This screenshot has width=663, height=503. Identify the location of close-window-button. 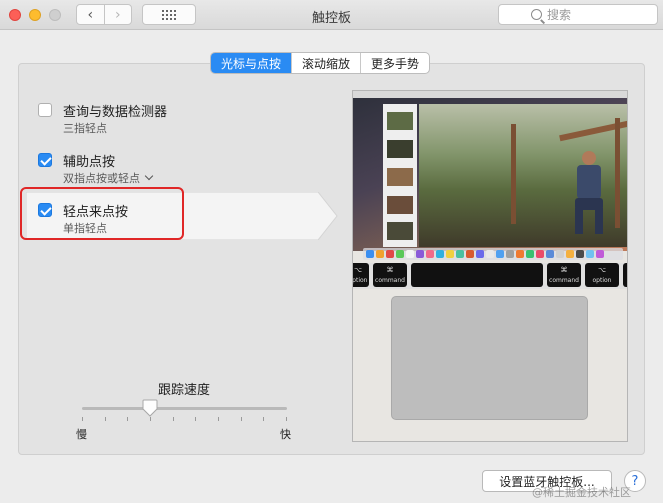
(15, 15).